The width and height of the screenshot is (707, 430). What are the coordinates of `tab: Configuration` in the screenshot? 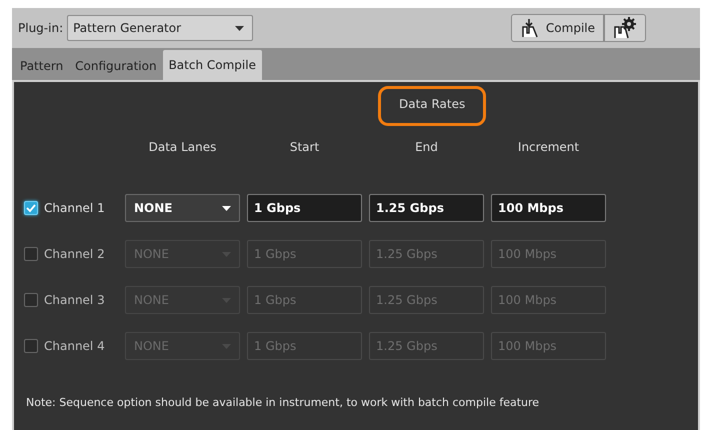 It's located at (116, 66).